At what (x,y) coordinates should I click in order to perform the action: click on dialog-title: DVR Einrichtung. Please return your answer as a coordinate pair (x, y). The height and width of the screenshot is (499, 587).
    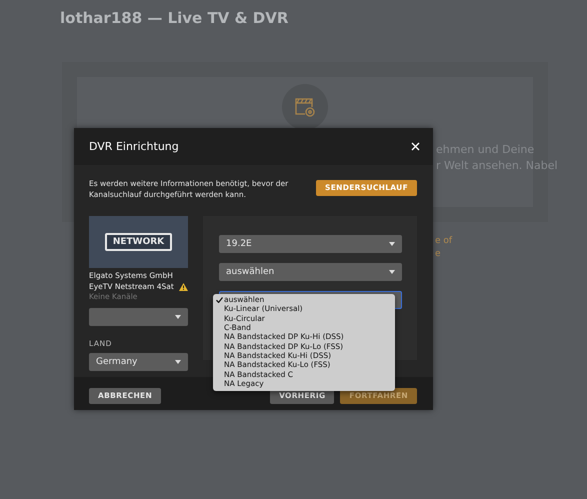
    Looking at the image, I should click on (134, 146).